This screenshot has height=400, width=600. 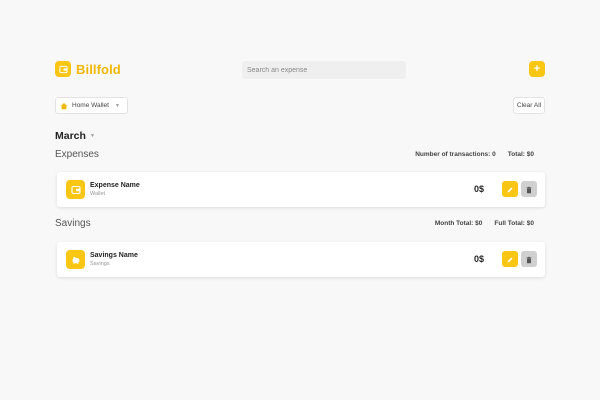 I want to click on savings-stats: Month Total: $0 Full Total: $0, so click(x=484, y=223).